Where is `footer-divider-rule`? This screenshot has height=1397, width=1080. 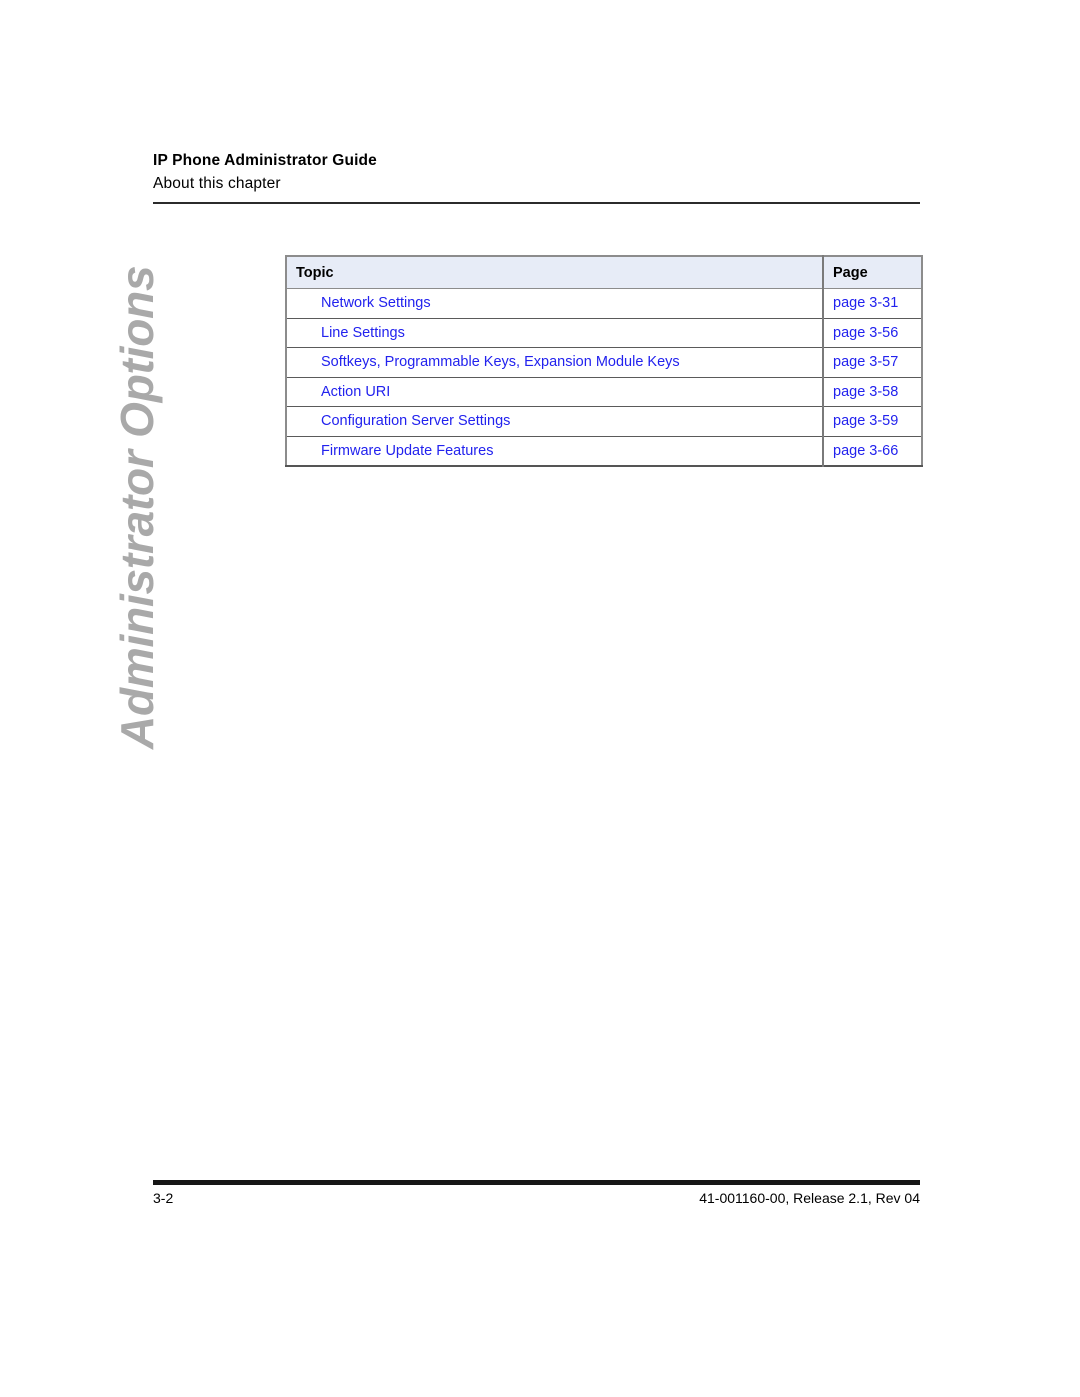
footer-divider-rule is located at coordinates (536, 1182).